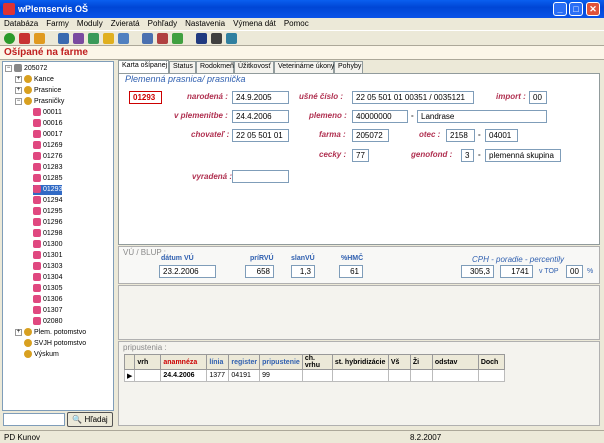  Describe the element at coordinates (47, 256) in the screenshot. I see `tree-item: 01301` at that location.